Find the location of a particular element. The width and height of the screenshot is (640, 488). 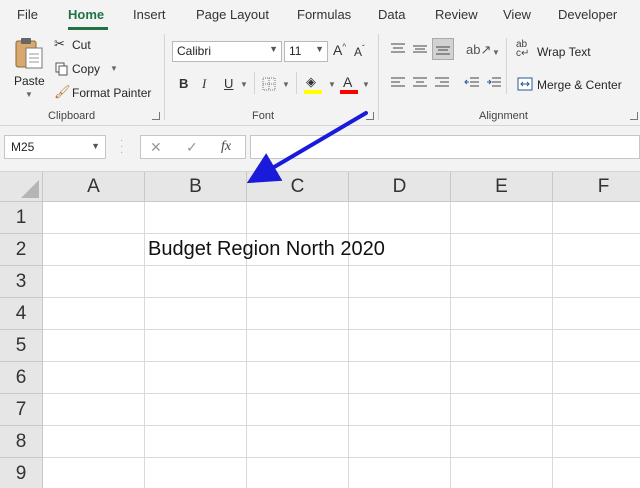

wrap-text-button: ab c↵ Wrap Text is located at coordinates (556, 50).